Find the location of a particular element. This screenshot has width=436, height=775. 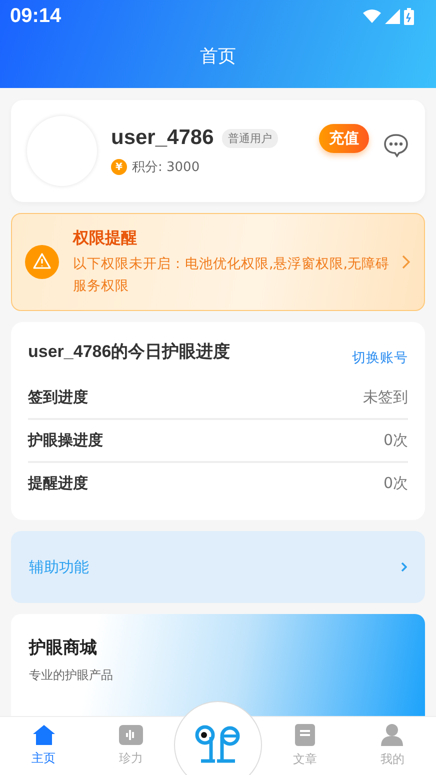

nav-tab: 文章 is located at coordinates (305, 746).